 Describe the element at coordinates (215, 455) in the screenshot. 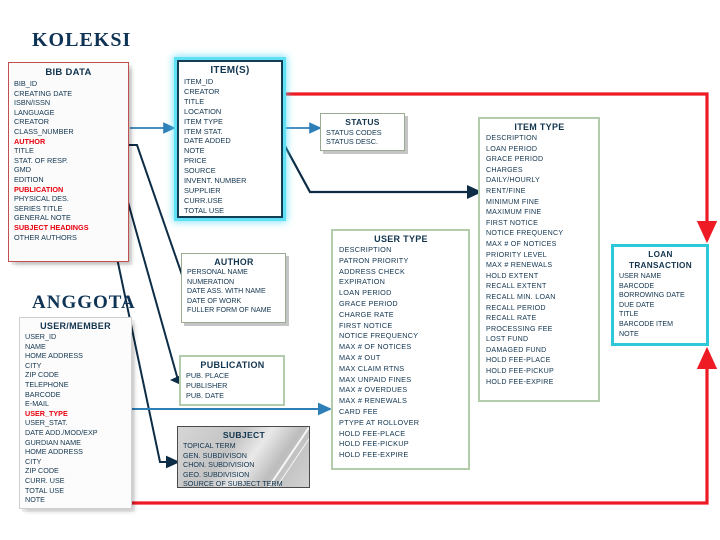

I see `field-row: GEN. SUBDIVISON` at that location.